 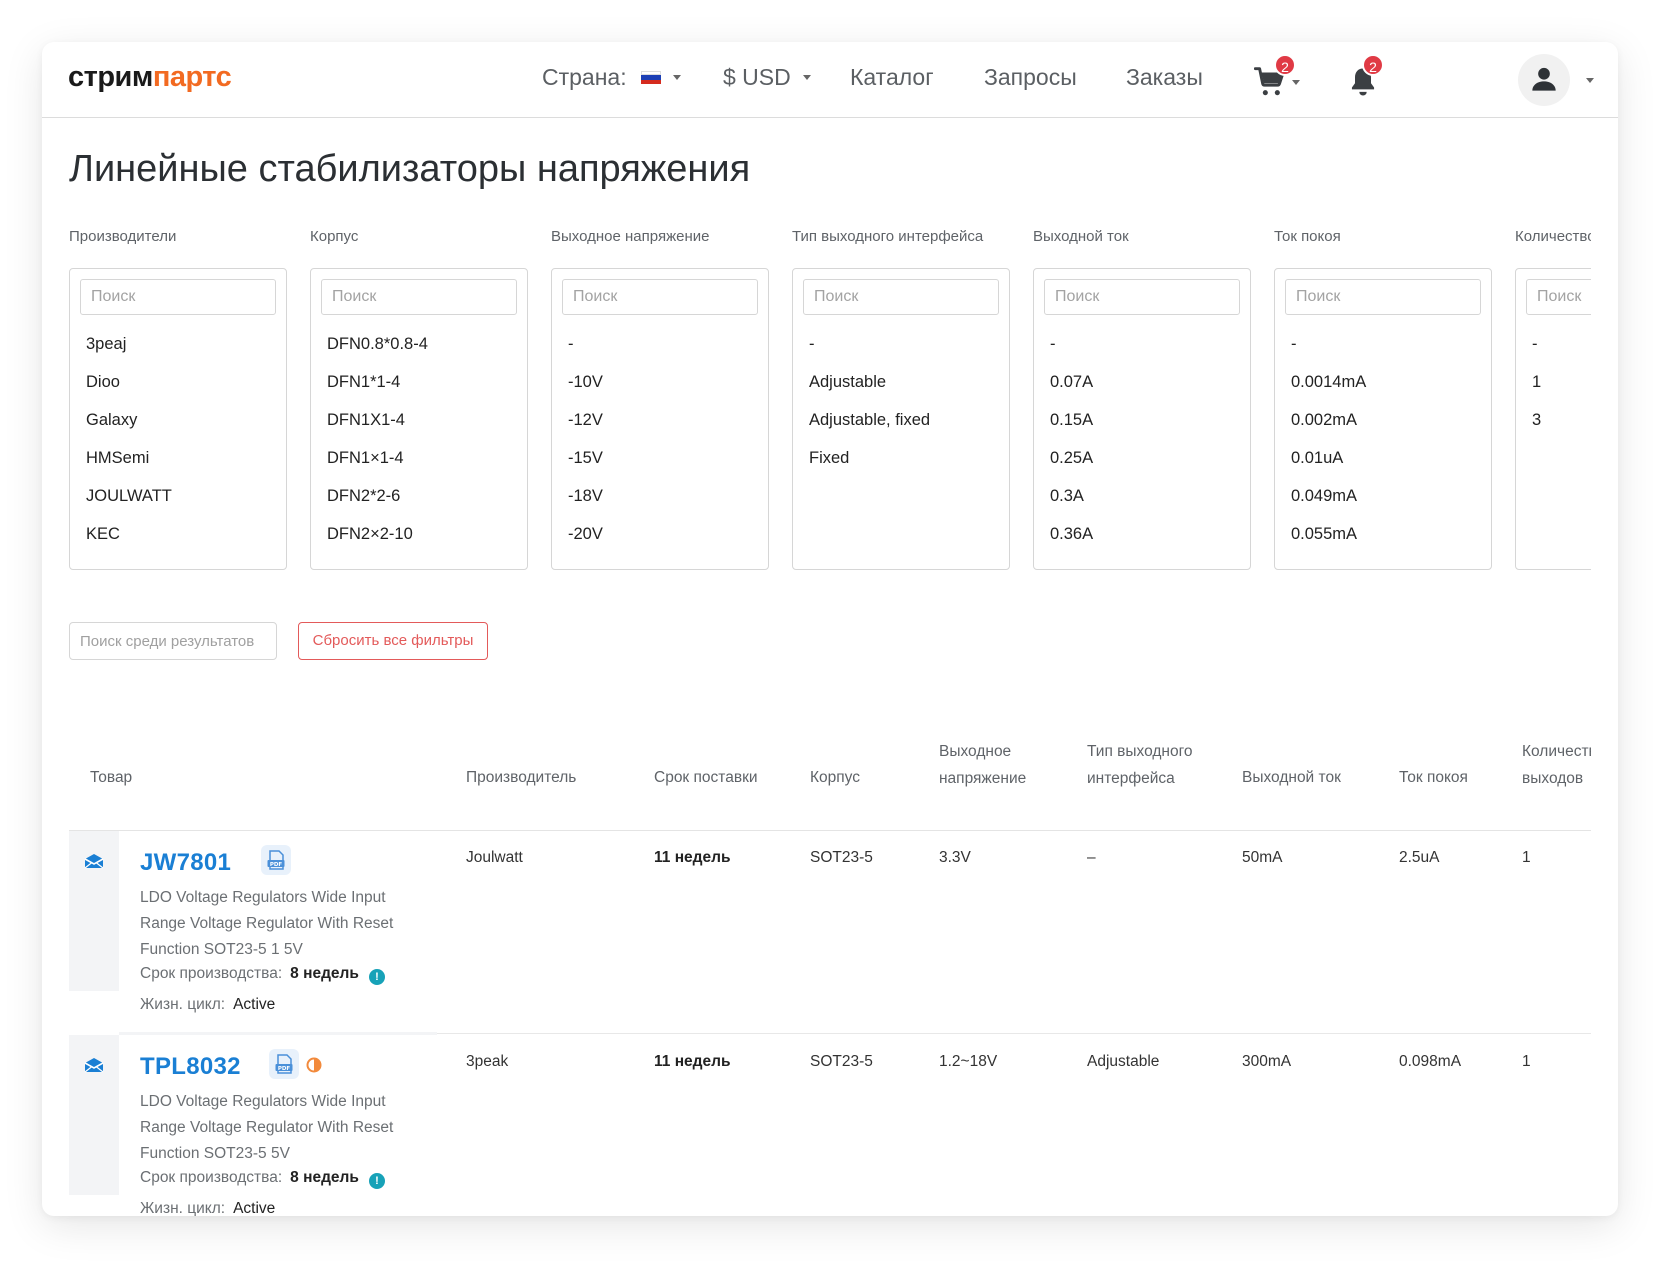 I want to click on filter-option: Fixed, so click(x=869, y=466).